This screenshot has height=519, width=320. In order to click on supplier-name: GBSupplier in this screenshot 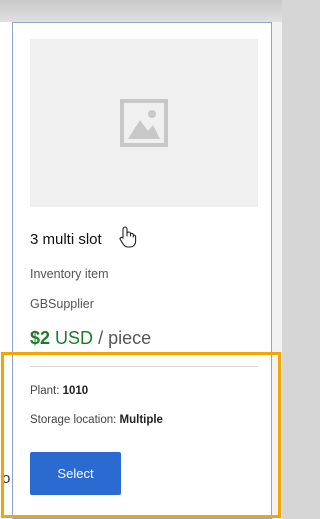, I will do `click(62, 304)`.